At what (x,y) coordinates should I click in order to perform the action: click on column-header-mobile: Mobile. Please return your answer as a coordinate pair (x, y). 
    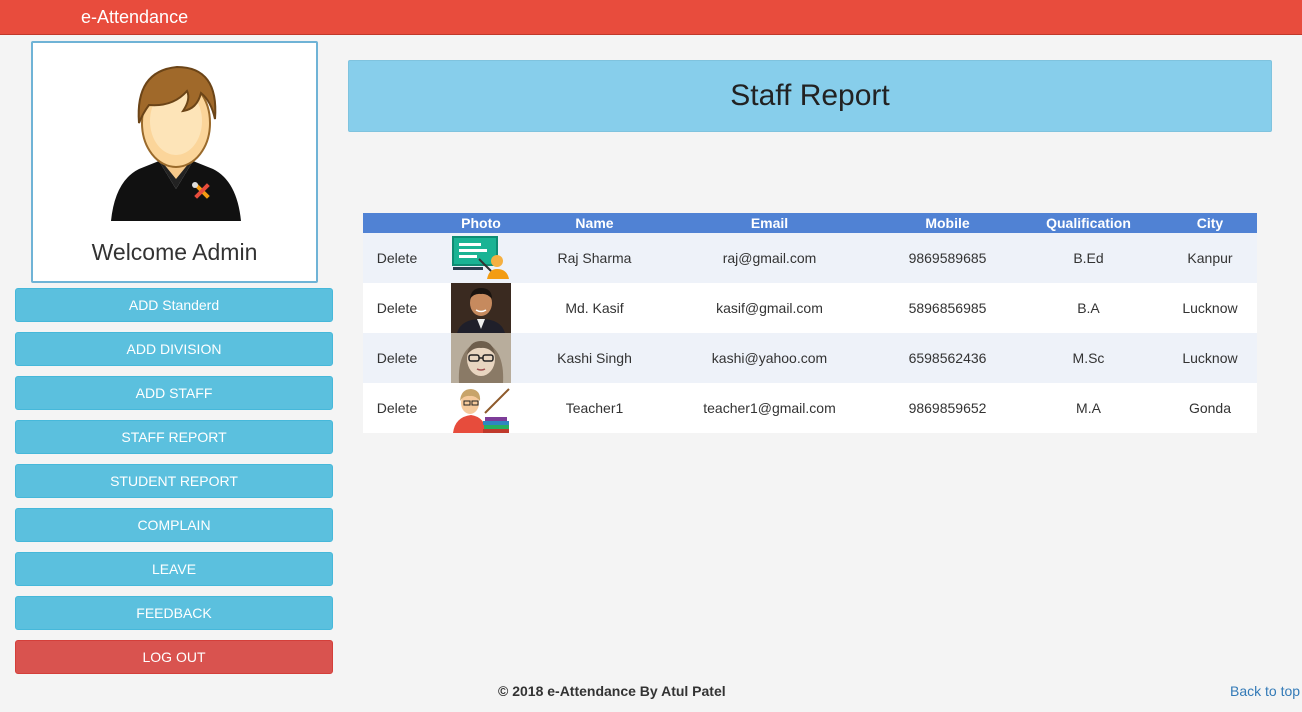
    Looking at the image, I should click on (947, 223).